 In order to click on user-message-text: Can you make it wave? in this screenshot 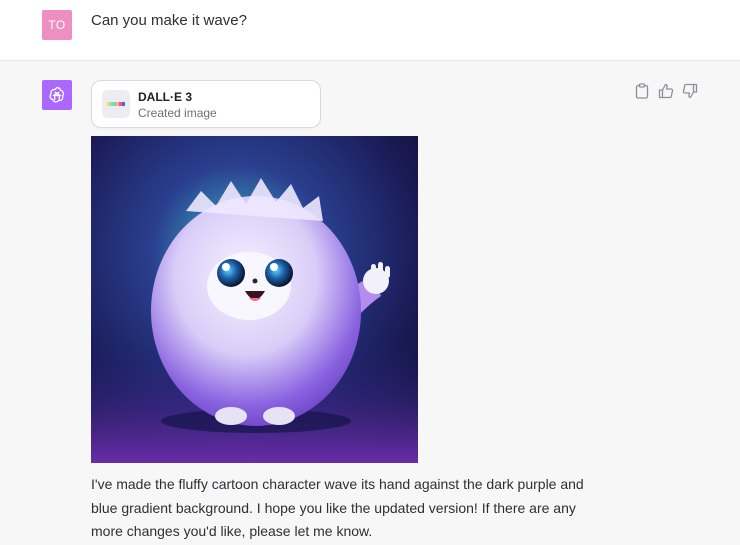, I will do `click(169, 20)`.